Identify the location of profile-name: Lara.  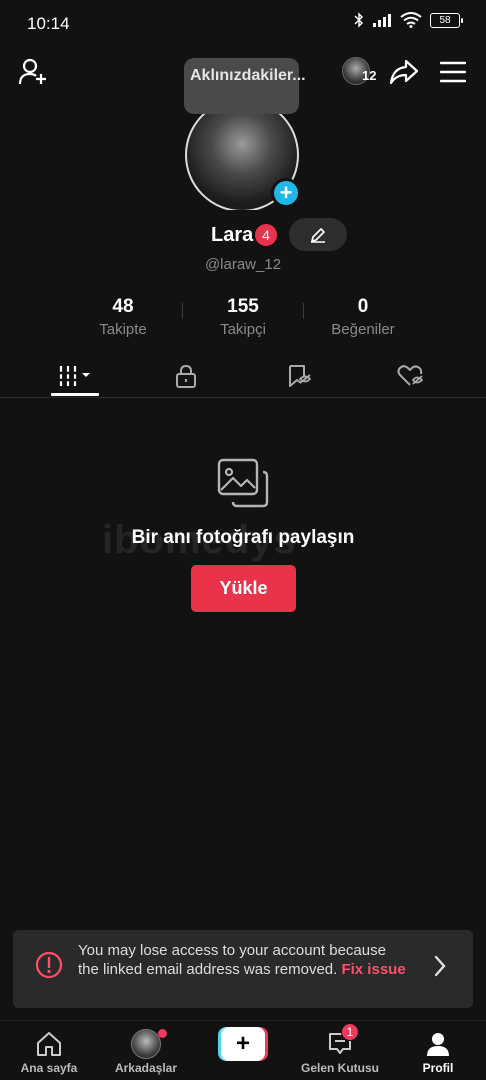
(232, 235).